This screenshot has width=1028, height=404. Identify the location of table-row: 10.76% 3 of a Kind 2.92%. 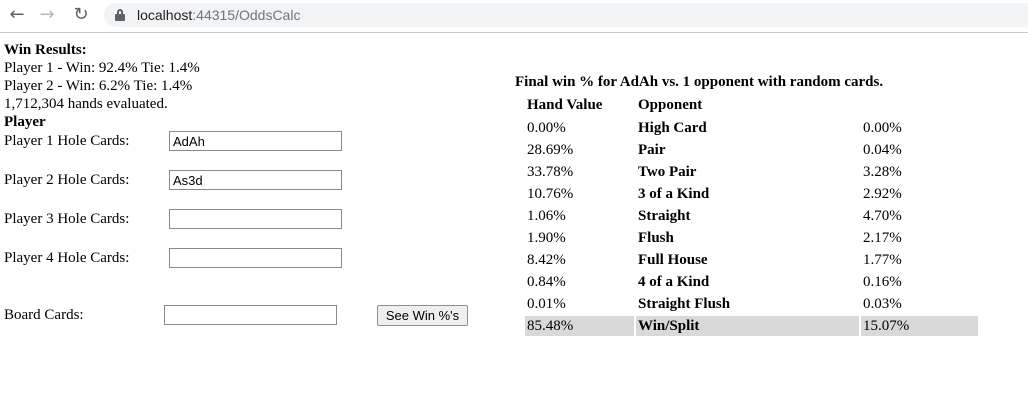
(751, 194).